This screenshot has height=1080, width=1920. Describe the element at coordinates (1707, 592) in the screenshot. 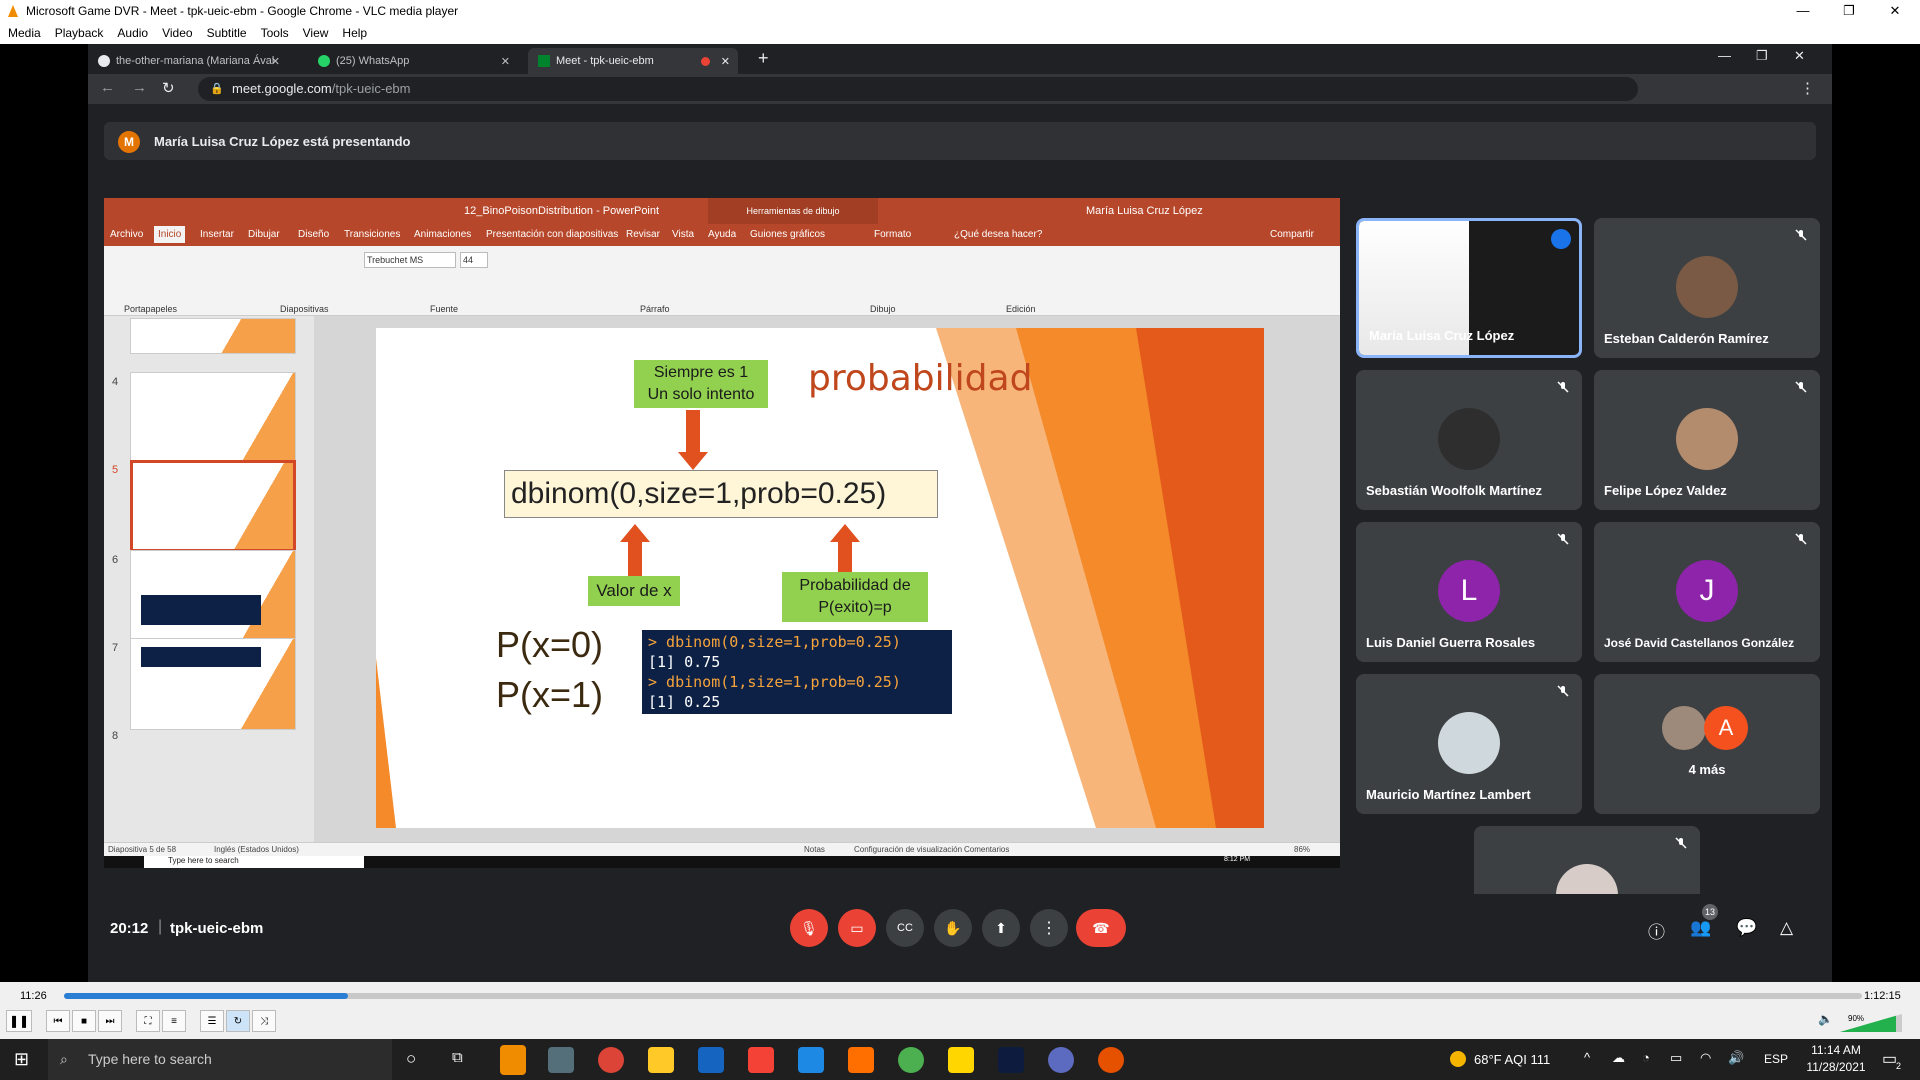

I see `participant-tile: J José David Castellanos González` at that location.